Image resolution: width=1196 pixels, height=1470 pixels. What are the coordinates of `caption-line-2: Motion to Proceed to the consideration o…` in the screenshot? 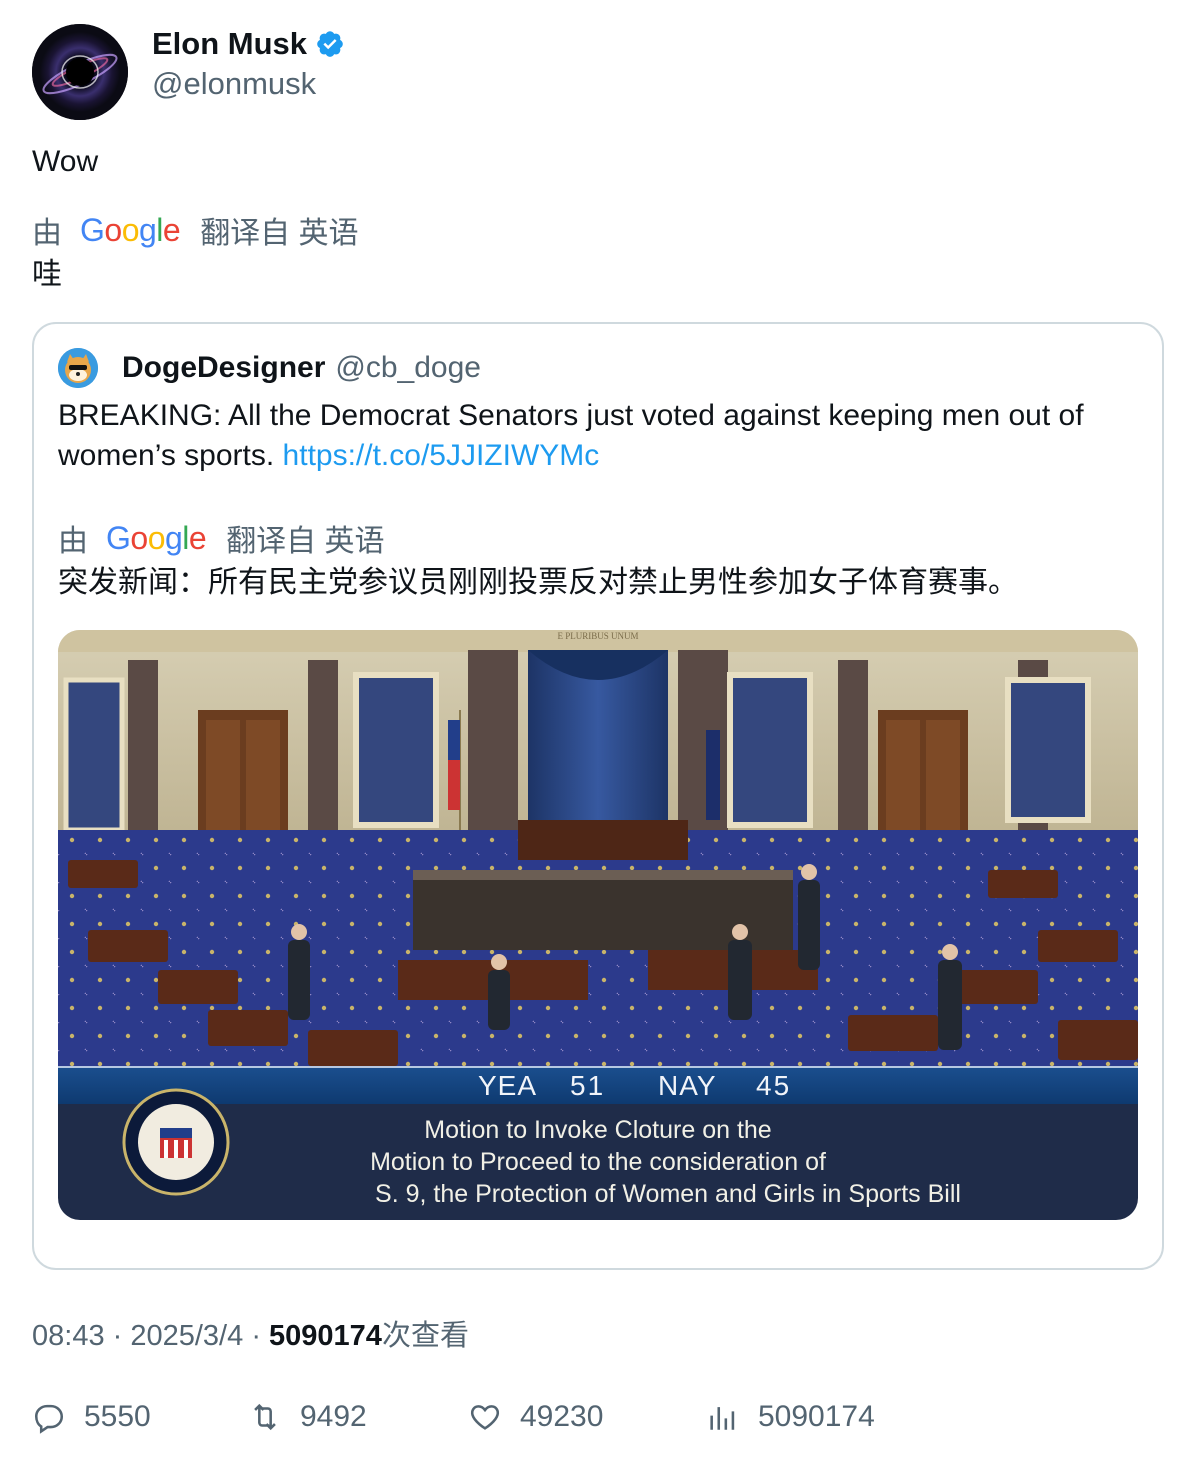 It's located at (598, 1162).